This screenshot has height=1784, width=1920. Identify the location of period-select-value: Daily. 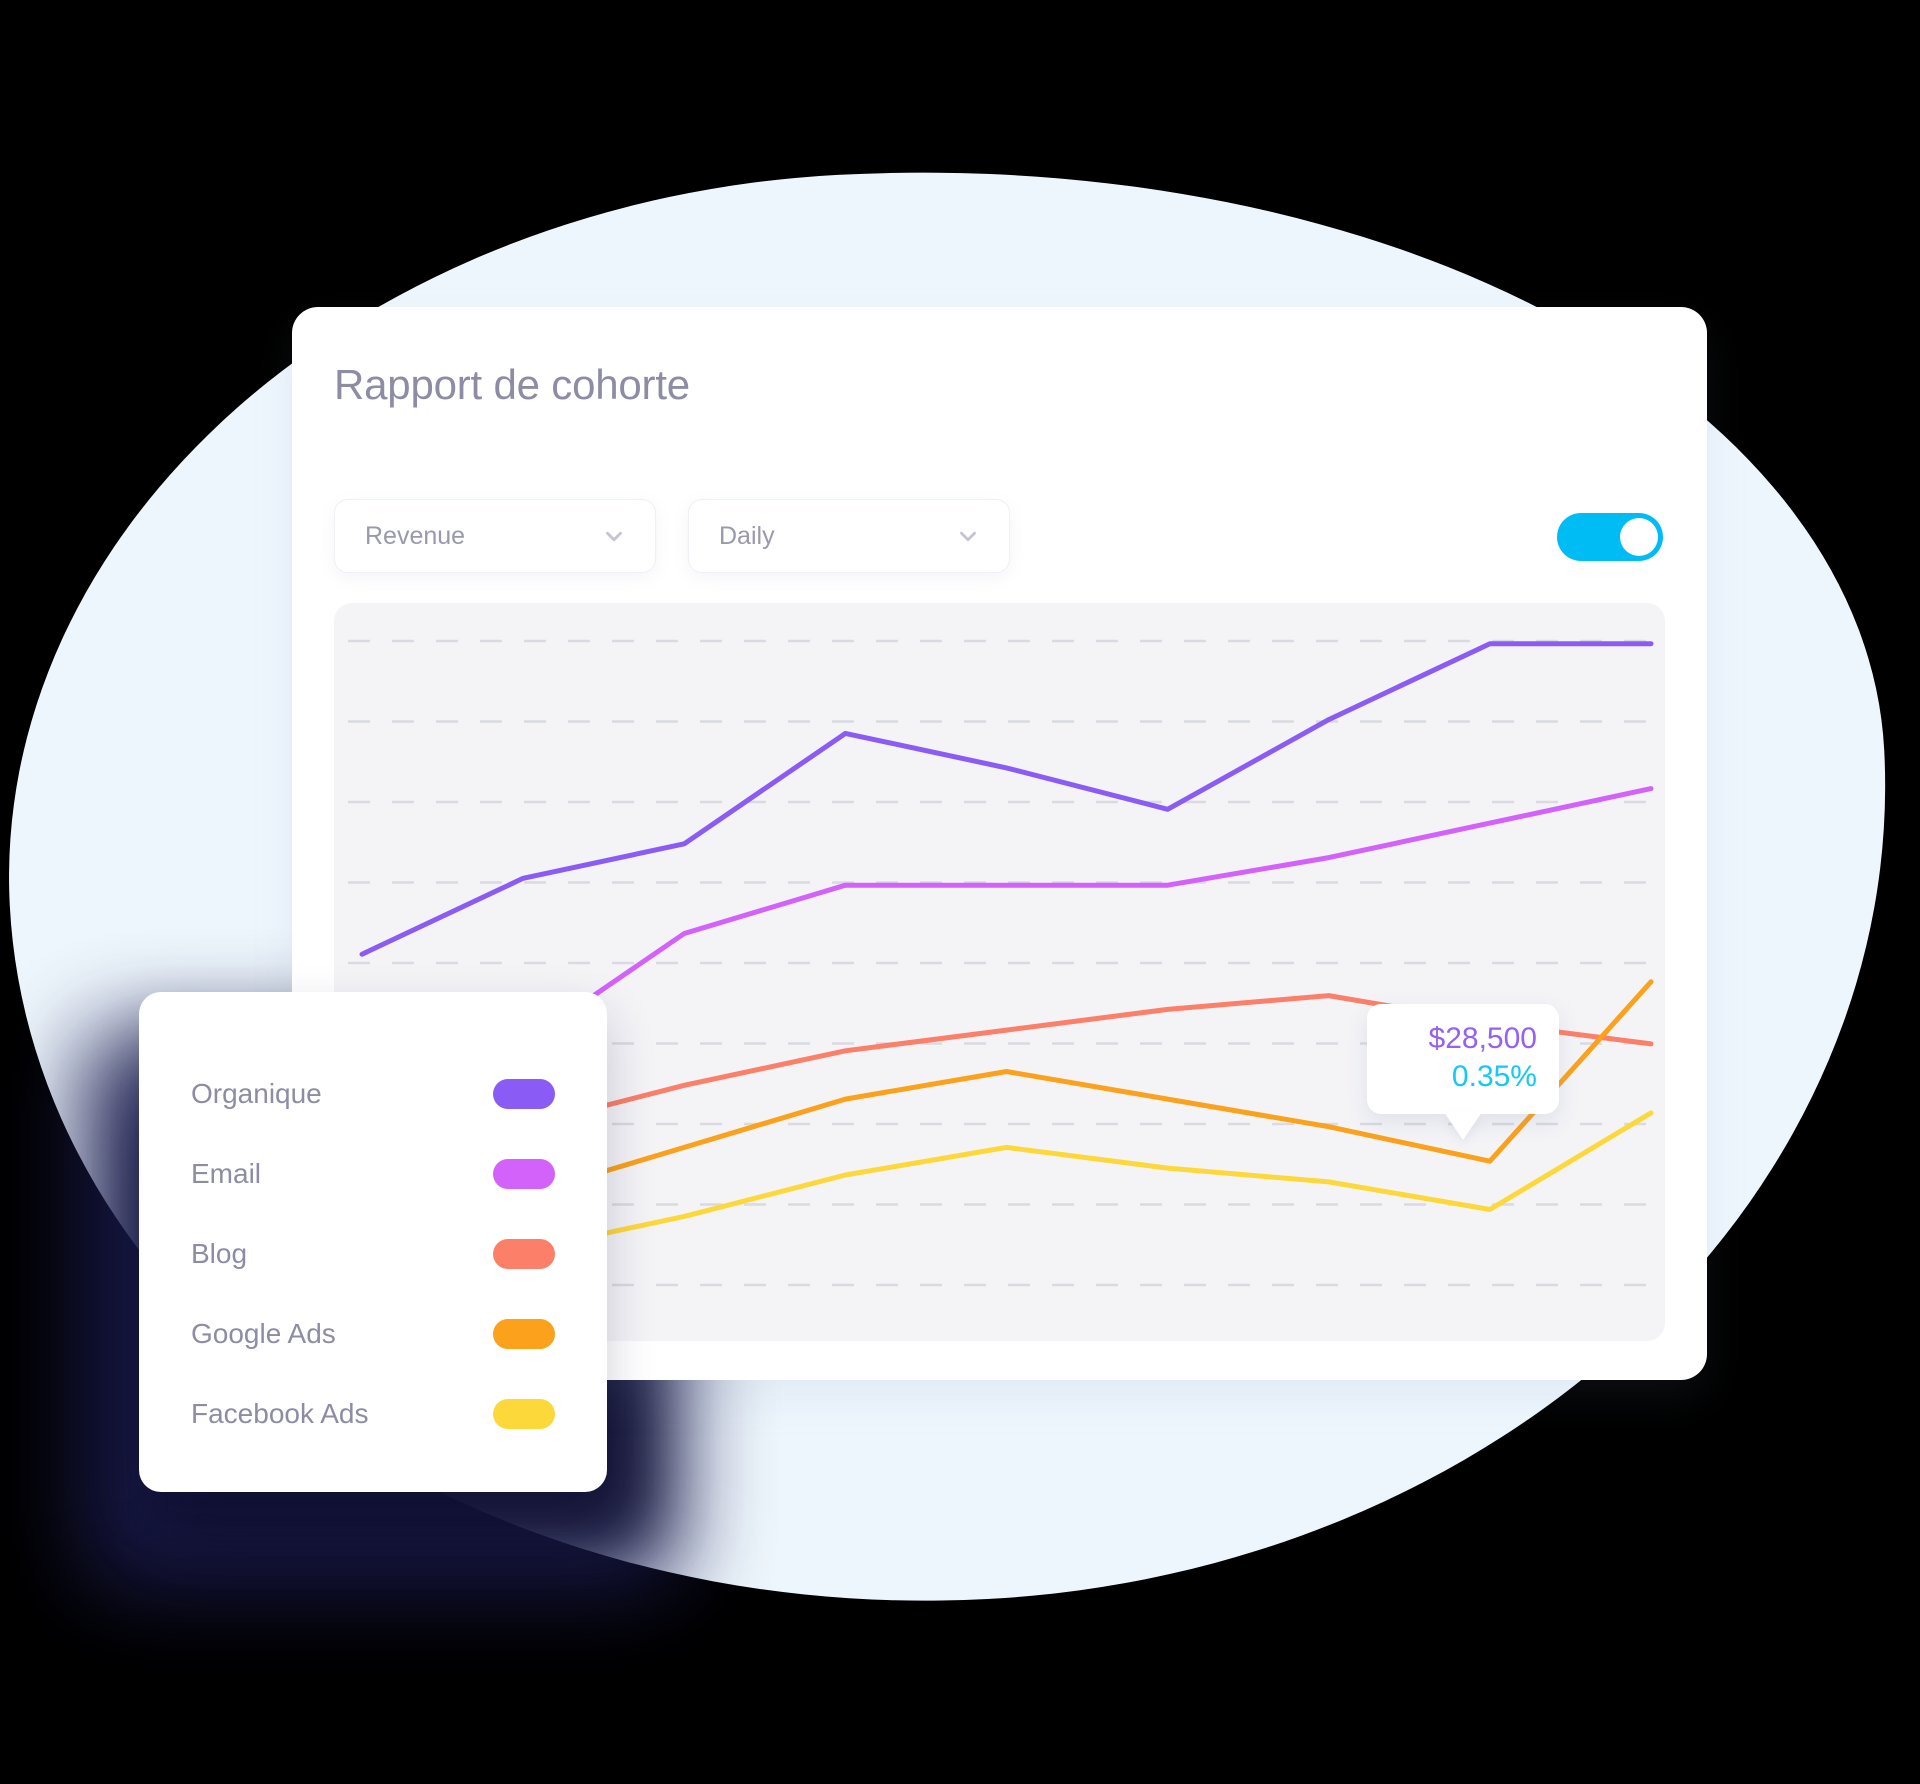
(747, 535).